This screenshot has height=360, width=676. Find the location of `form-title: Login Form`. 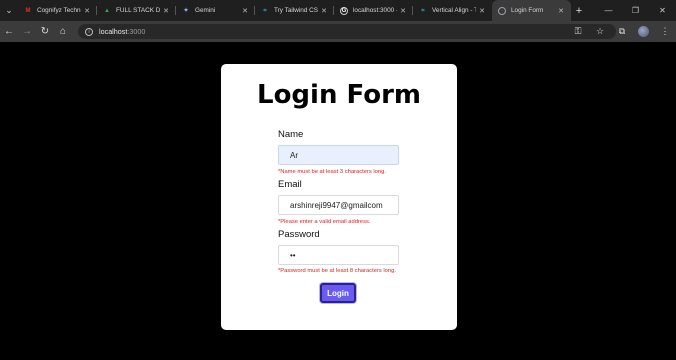

form-title: Login Form is located at coordinates (339, 95).